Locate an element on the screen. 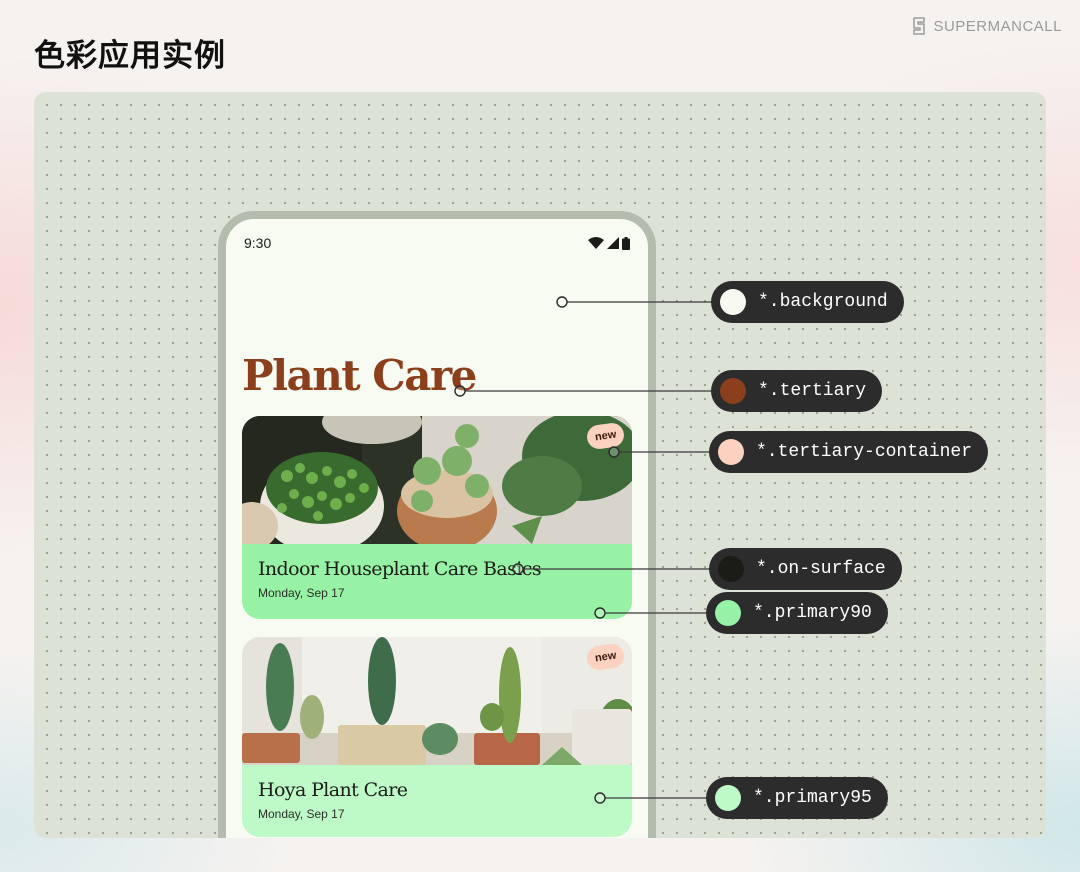  token-label: *.tertiary-container is located at coordinates (864, 452).